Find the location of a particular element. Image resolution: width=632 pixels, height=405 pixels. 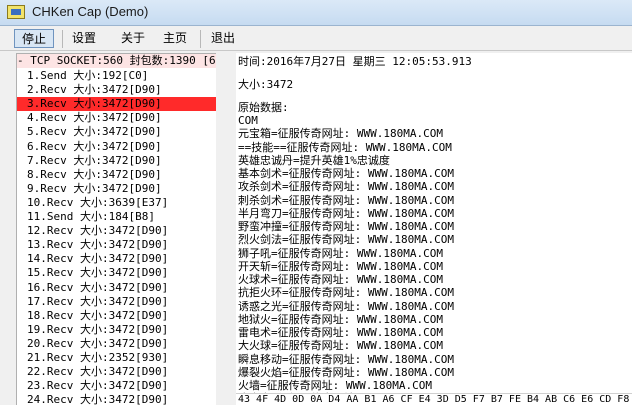

packet-list-item: 3.Recv 大小:3472[D90] is located at coordinates (116, 104).